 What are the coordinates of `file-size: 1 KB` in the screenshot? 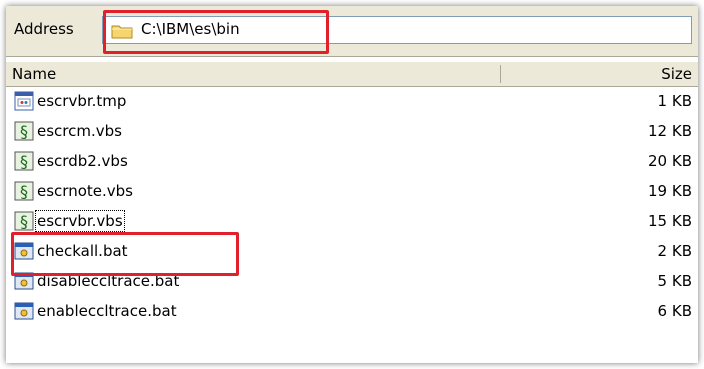 It's located at (674, 101).